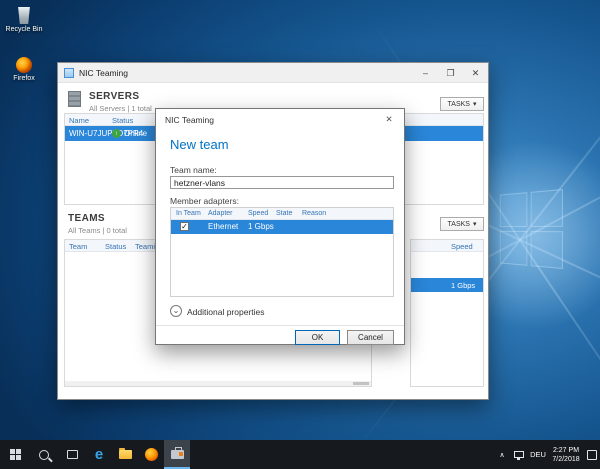 Image resolution: width=600 pixels, height=469 pixels. What do you see at coordinates (79, 120) in the screenshot?
I see `column-header-name: Name` at bounding box center [79, 120].